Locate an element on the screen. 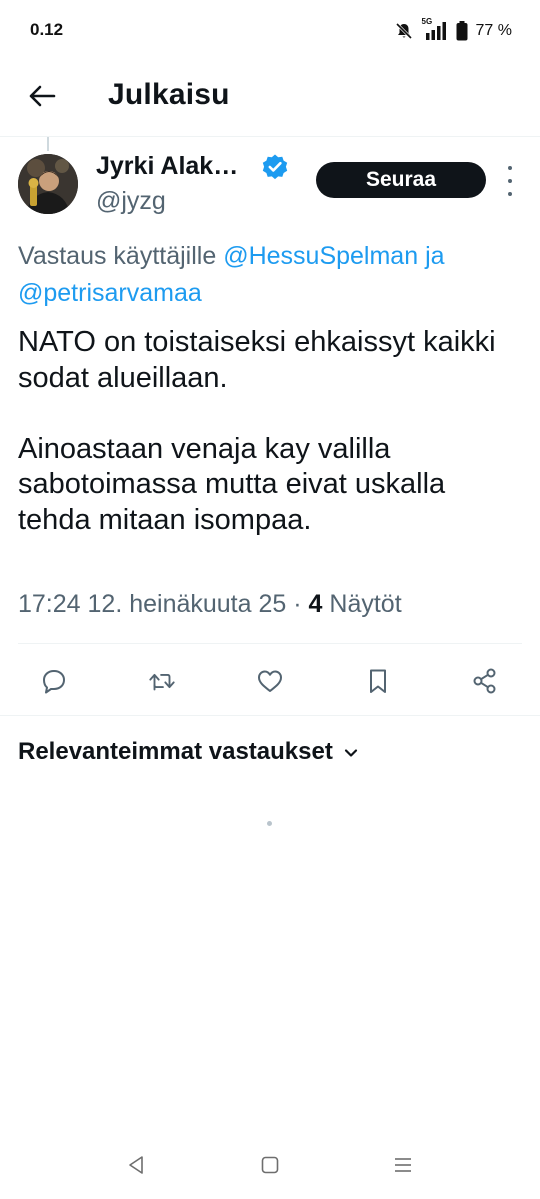  status-time: 0.12 is located at coordinates (47, 29).